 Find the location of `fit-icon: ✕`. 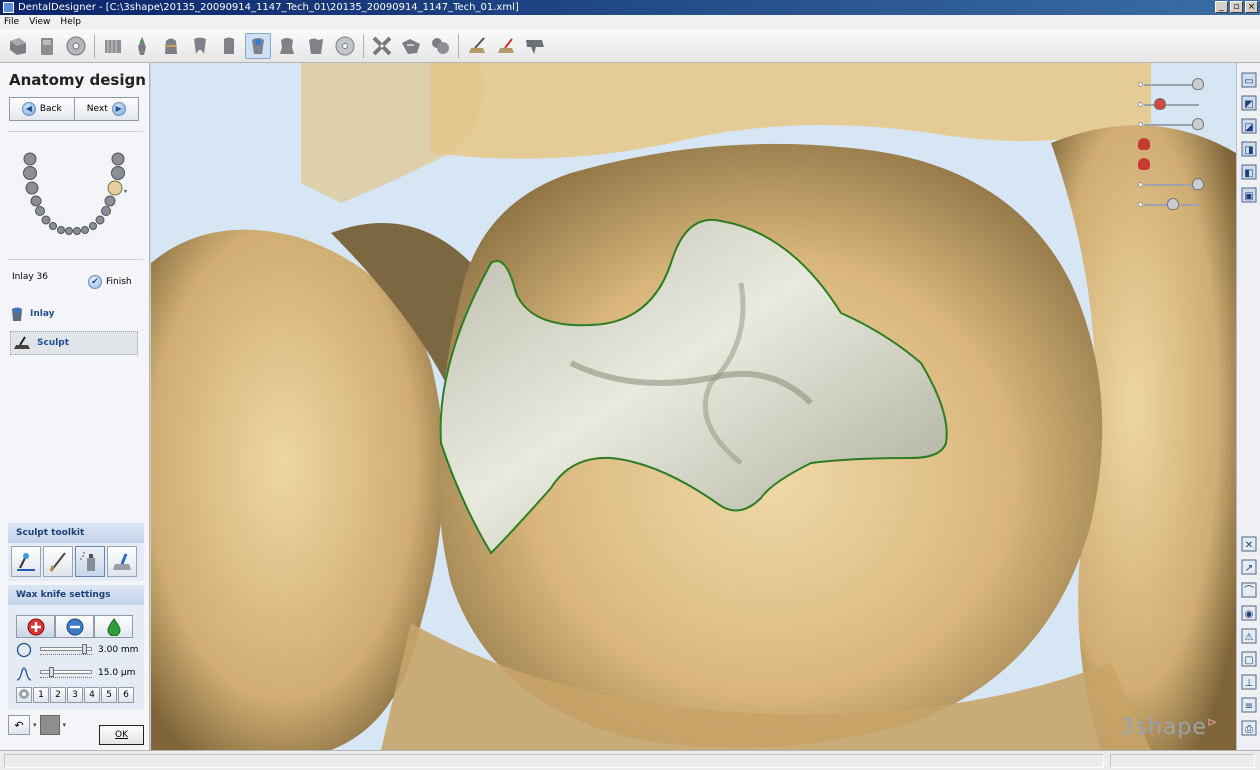

fit-icon: ✕ is located at coordinates (1249, 544).